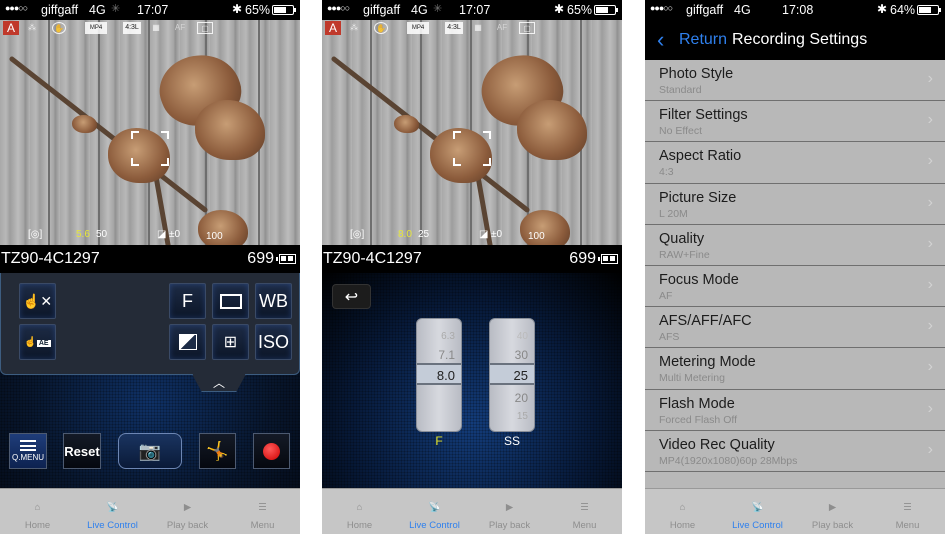 The height and width of the screenshot is (534, 945). Describe the element at coordinates (795, 204) in the screenshot. I see `settings-row-picture-size: Picture Size L 20M ›` at that location.